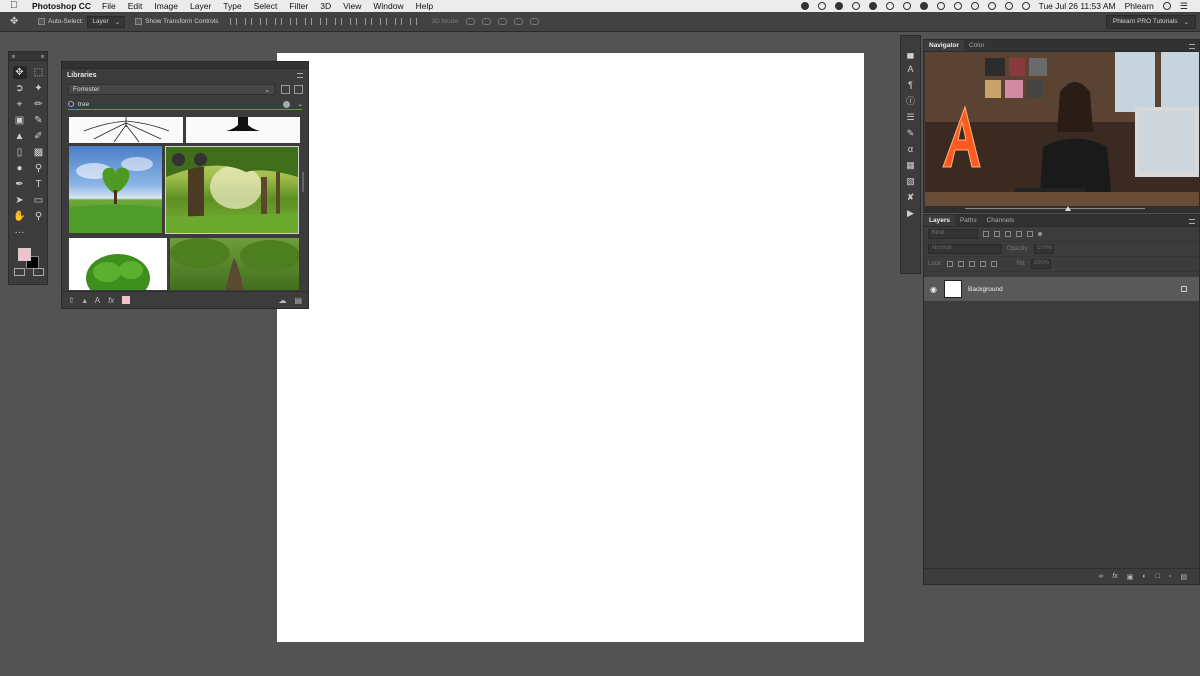  I want to click on info-icon: ⓘ, so click(910, 101).